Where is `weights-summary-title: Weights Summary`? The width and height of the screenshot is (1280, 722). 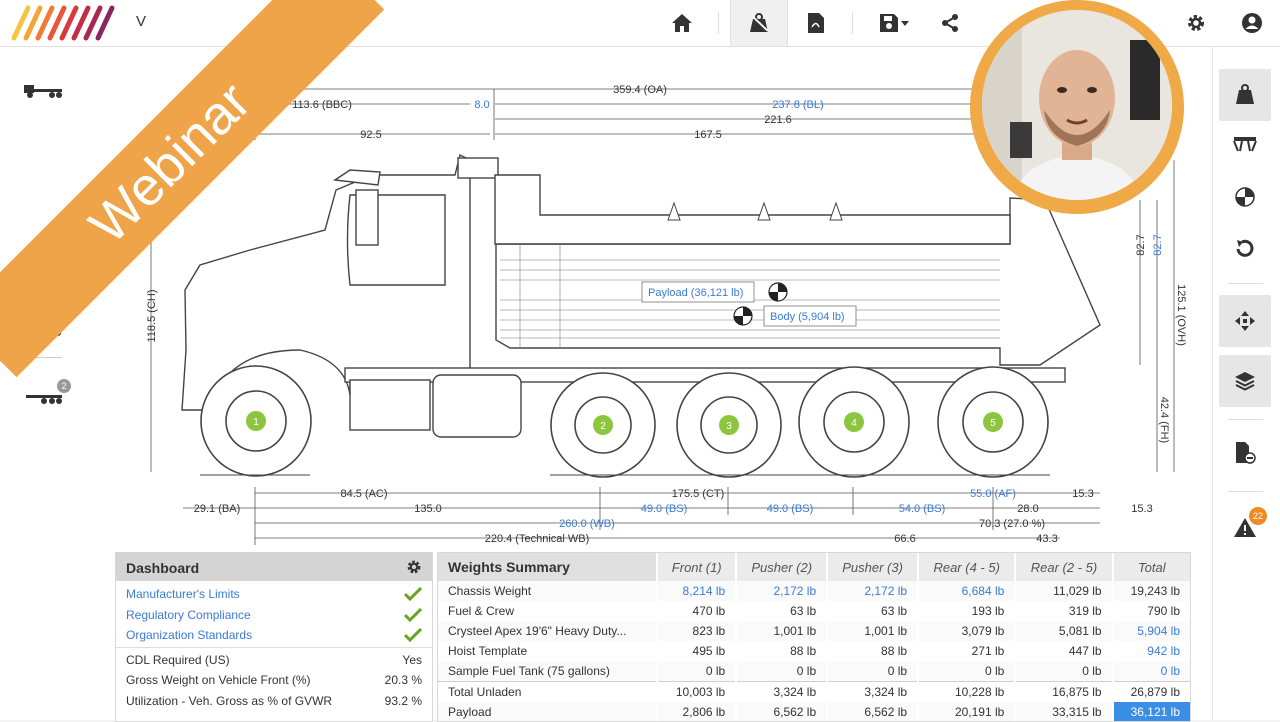
weights-summary-title: Weights Summary is located at coordinates (548, 567).